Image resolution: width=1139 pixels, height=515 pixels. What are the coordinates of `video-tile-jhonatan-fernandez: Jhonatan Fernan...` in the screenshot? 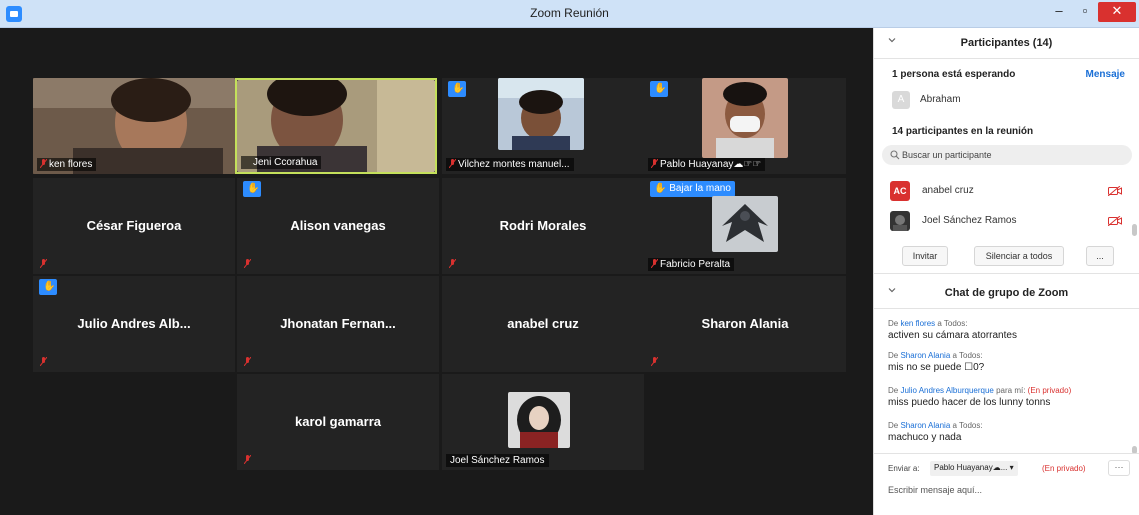 It's located at (338, 324).